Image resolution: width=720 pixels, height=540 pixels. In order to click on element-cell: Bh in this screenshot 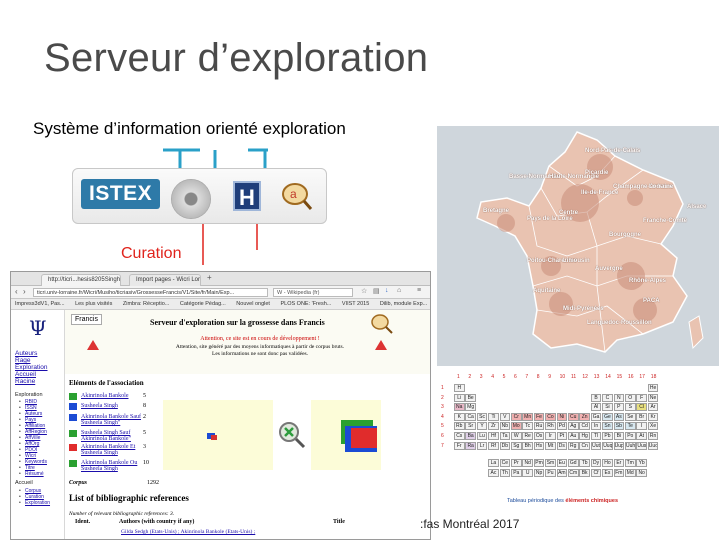, I will do `click(527, 445)`.